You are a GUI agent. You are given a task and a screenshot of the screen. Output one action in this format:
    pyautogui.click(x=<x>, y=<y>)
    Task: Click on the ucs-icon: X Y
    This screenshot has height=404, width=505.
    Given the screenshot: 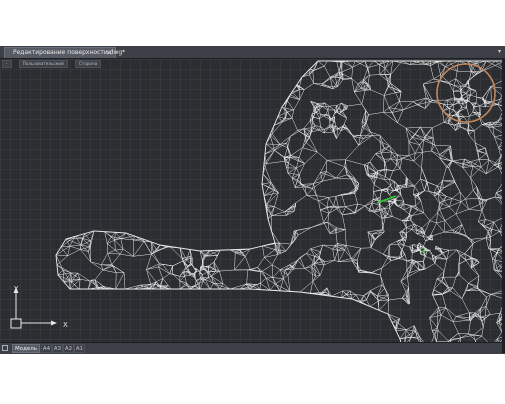 What is the action you would take?
    pyautogui.click(x=45, y=306)
    